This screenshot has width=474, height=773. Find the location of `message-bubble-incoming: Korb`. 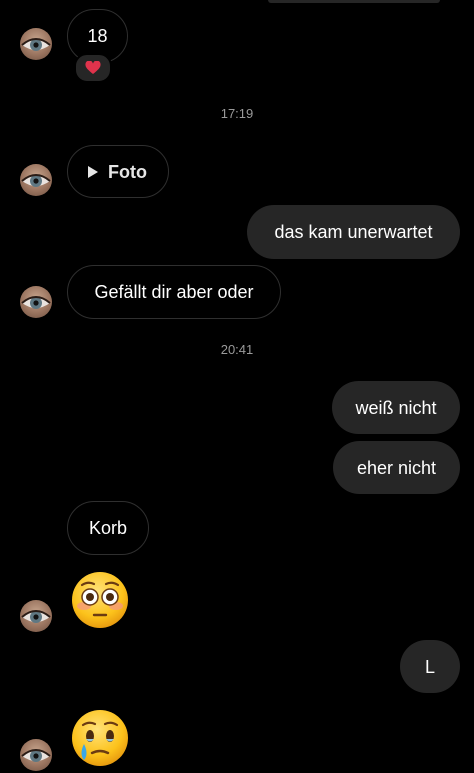

message-bubble-incoming: Korb is located at coordinates (108, 528).